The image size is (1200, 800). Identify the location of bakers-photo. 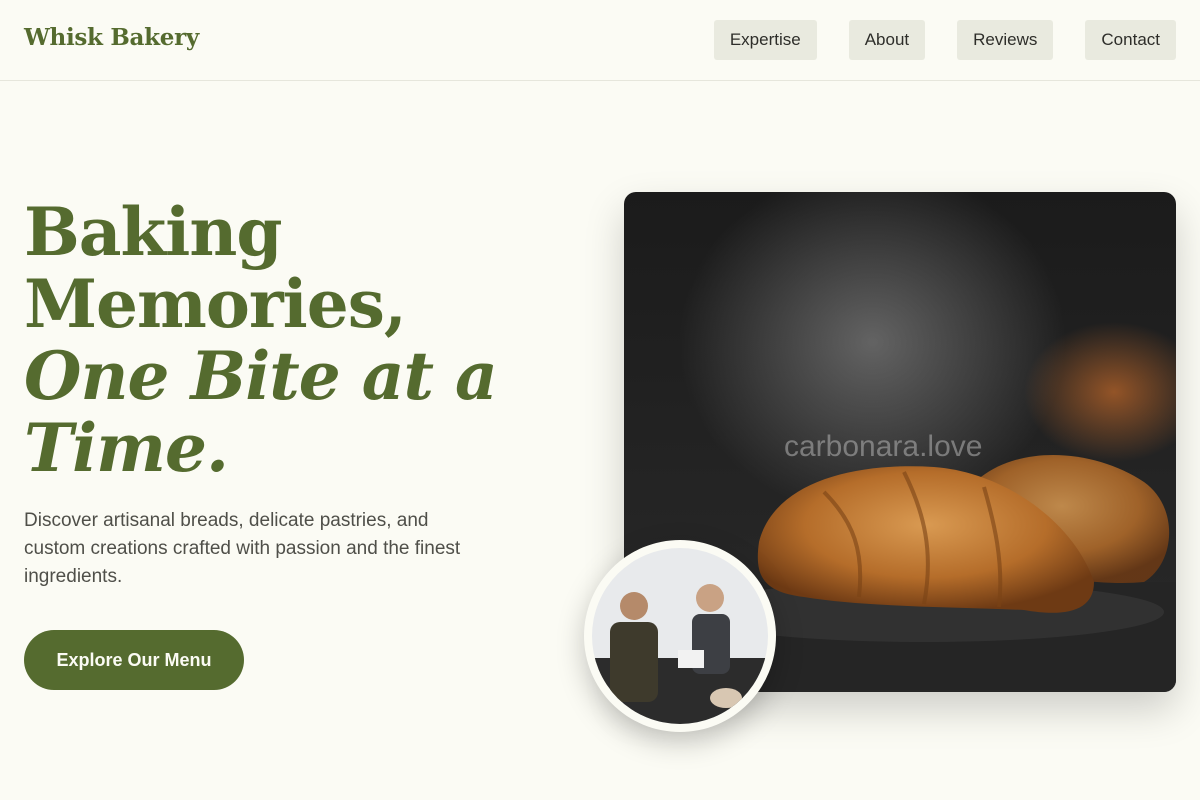
(680, 636).